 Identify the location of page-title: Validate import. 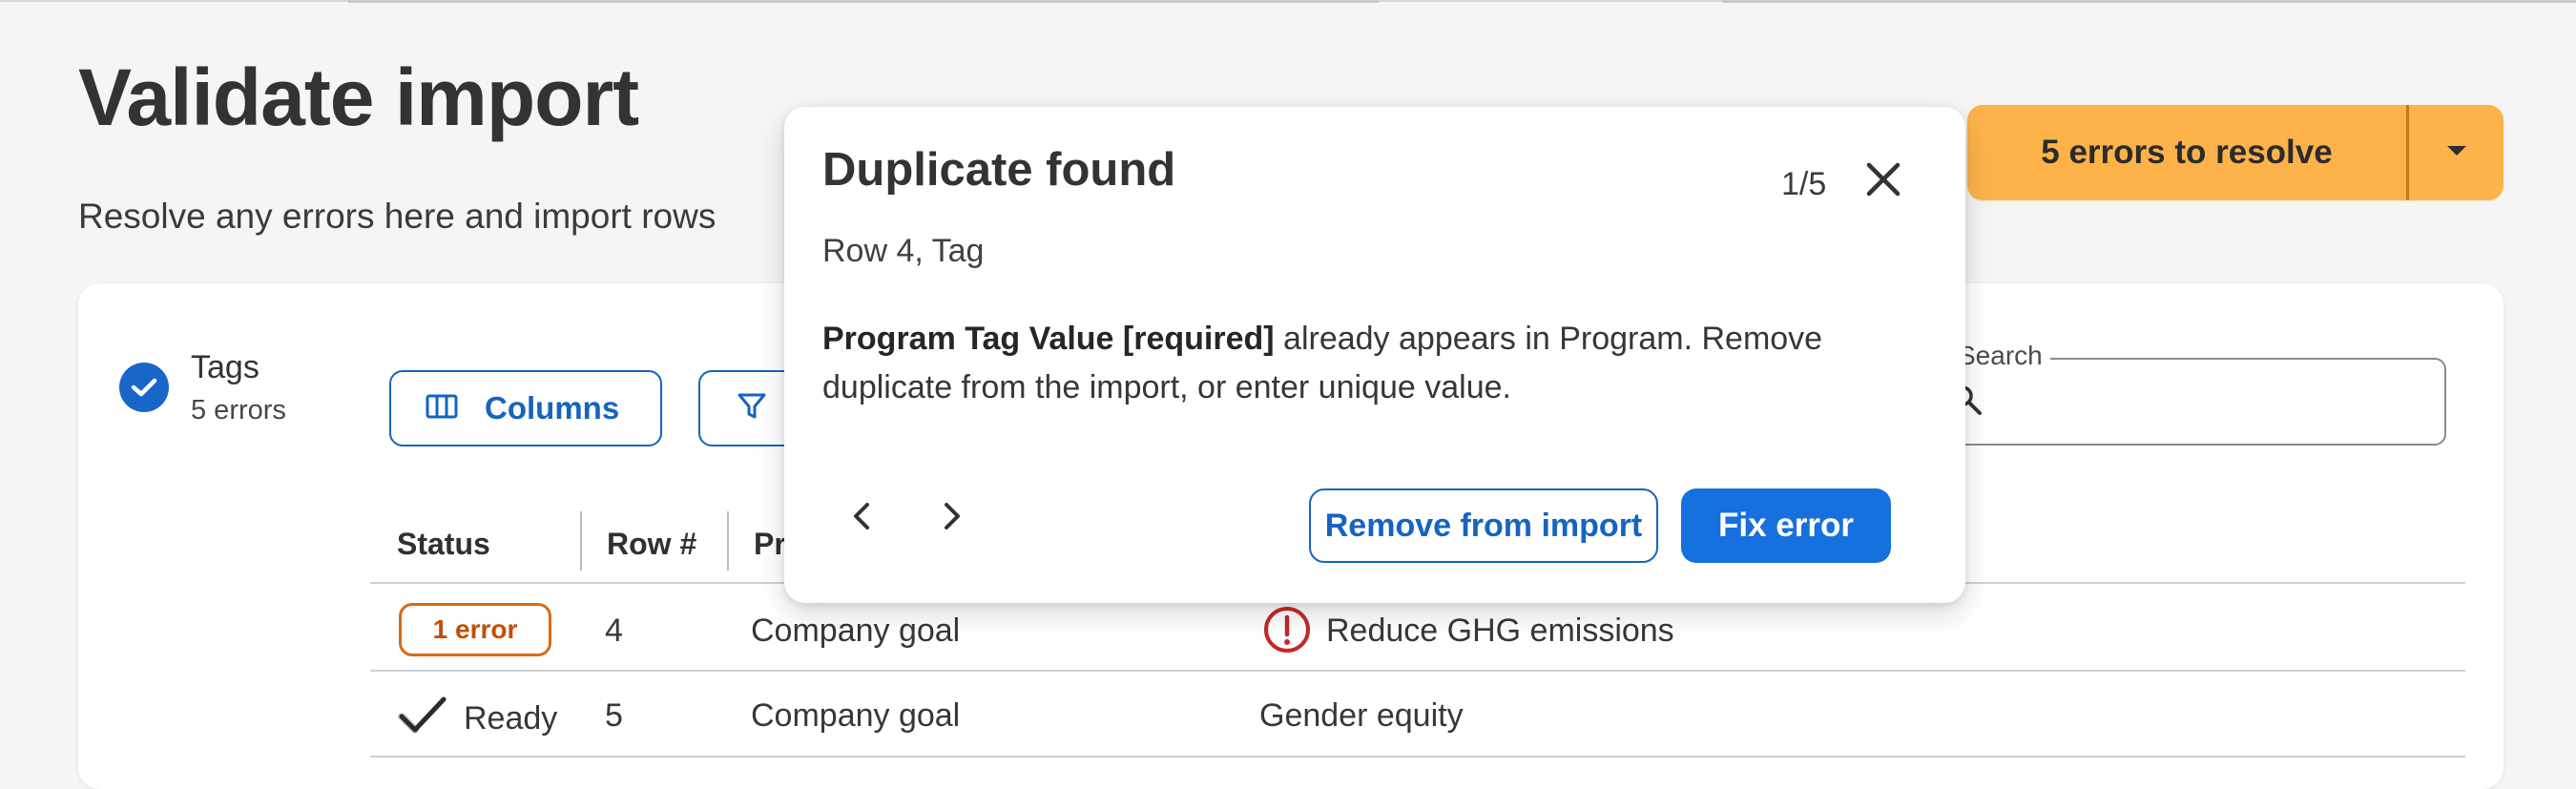
(358, 97).